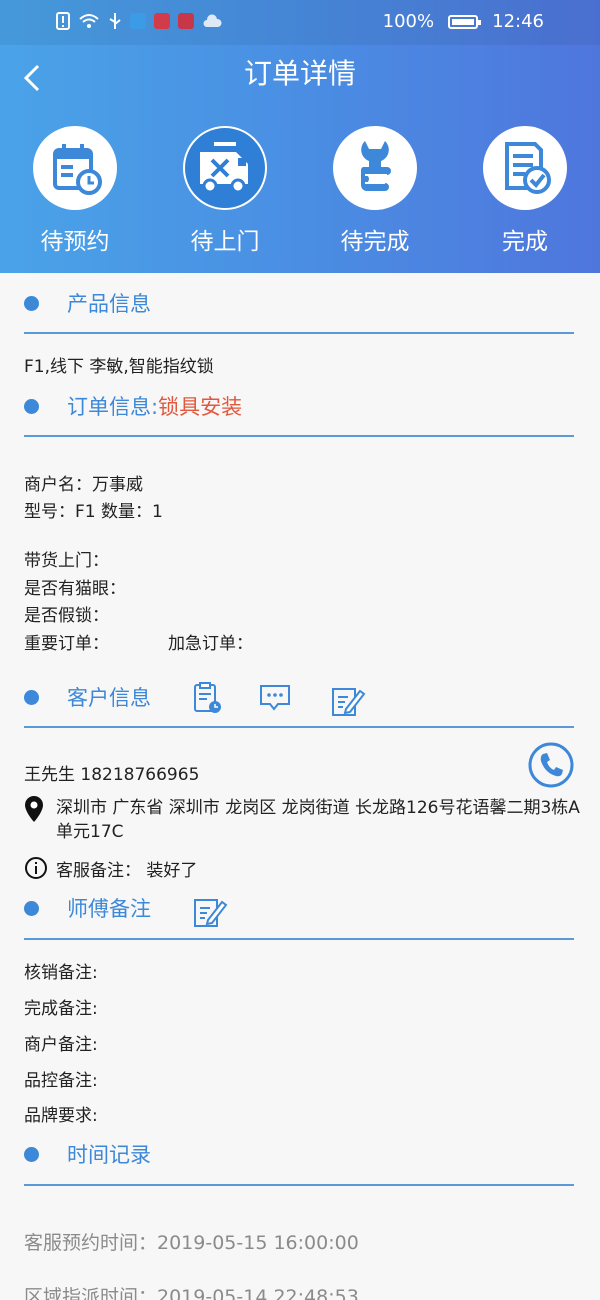 This screenshot has width=600, height=1300. I want to click on message-button, so click(275, 698).